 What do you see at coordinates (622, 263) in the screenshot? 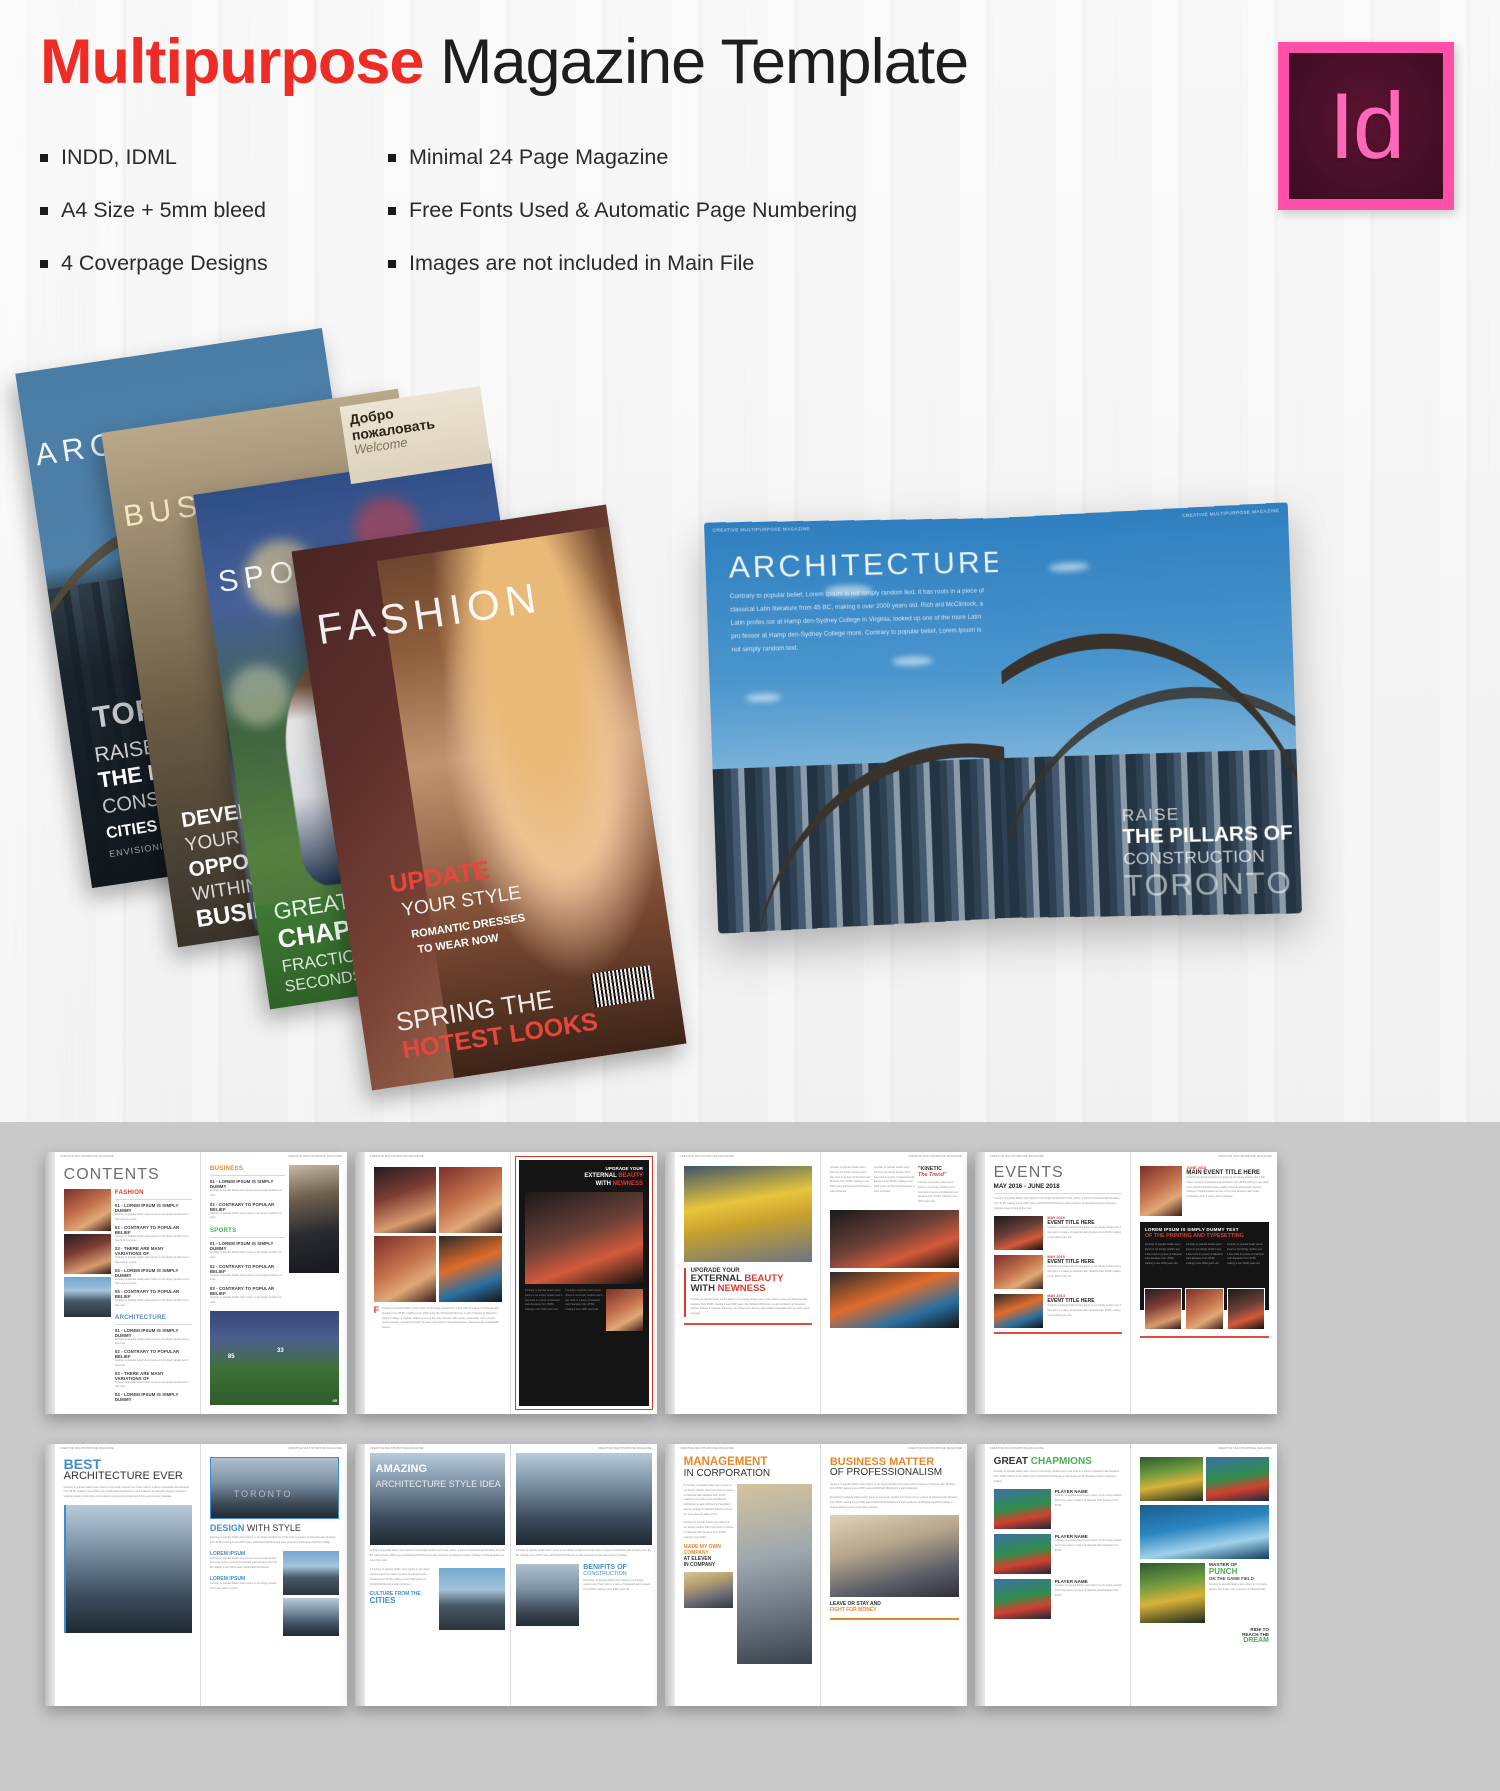
I see `feature-item: Images are not included in Main File` at bounding box center [622, 263].